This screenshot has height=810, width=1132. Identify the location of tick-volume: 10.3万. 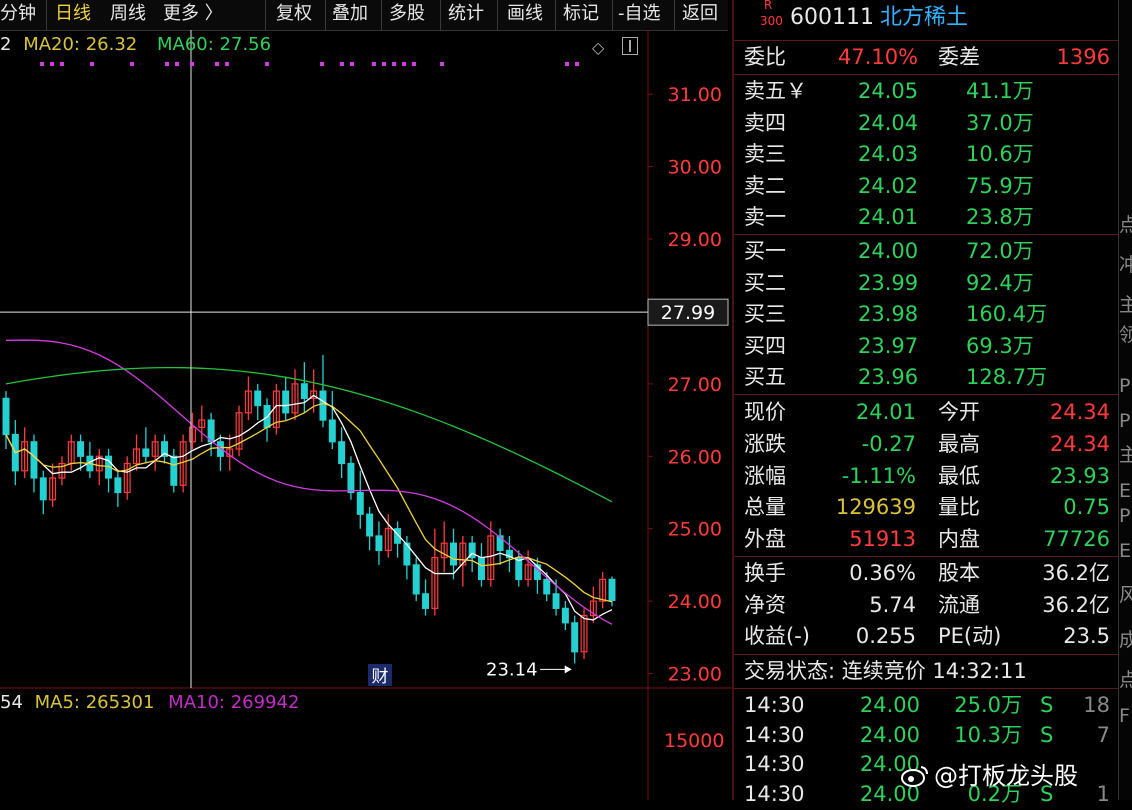
(988, 734).